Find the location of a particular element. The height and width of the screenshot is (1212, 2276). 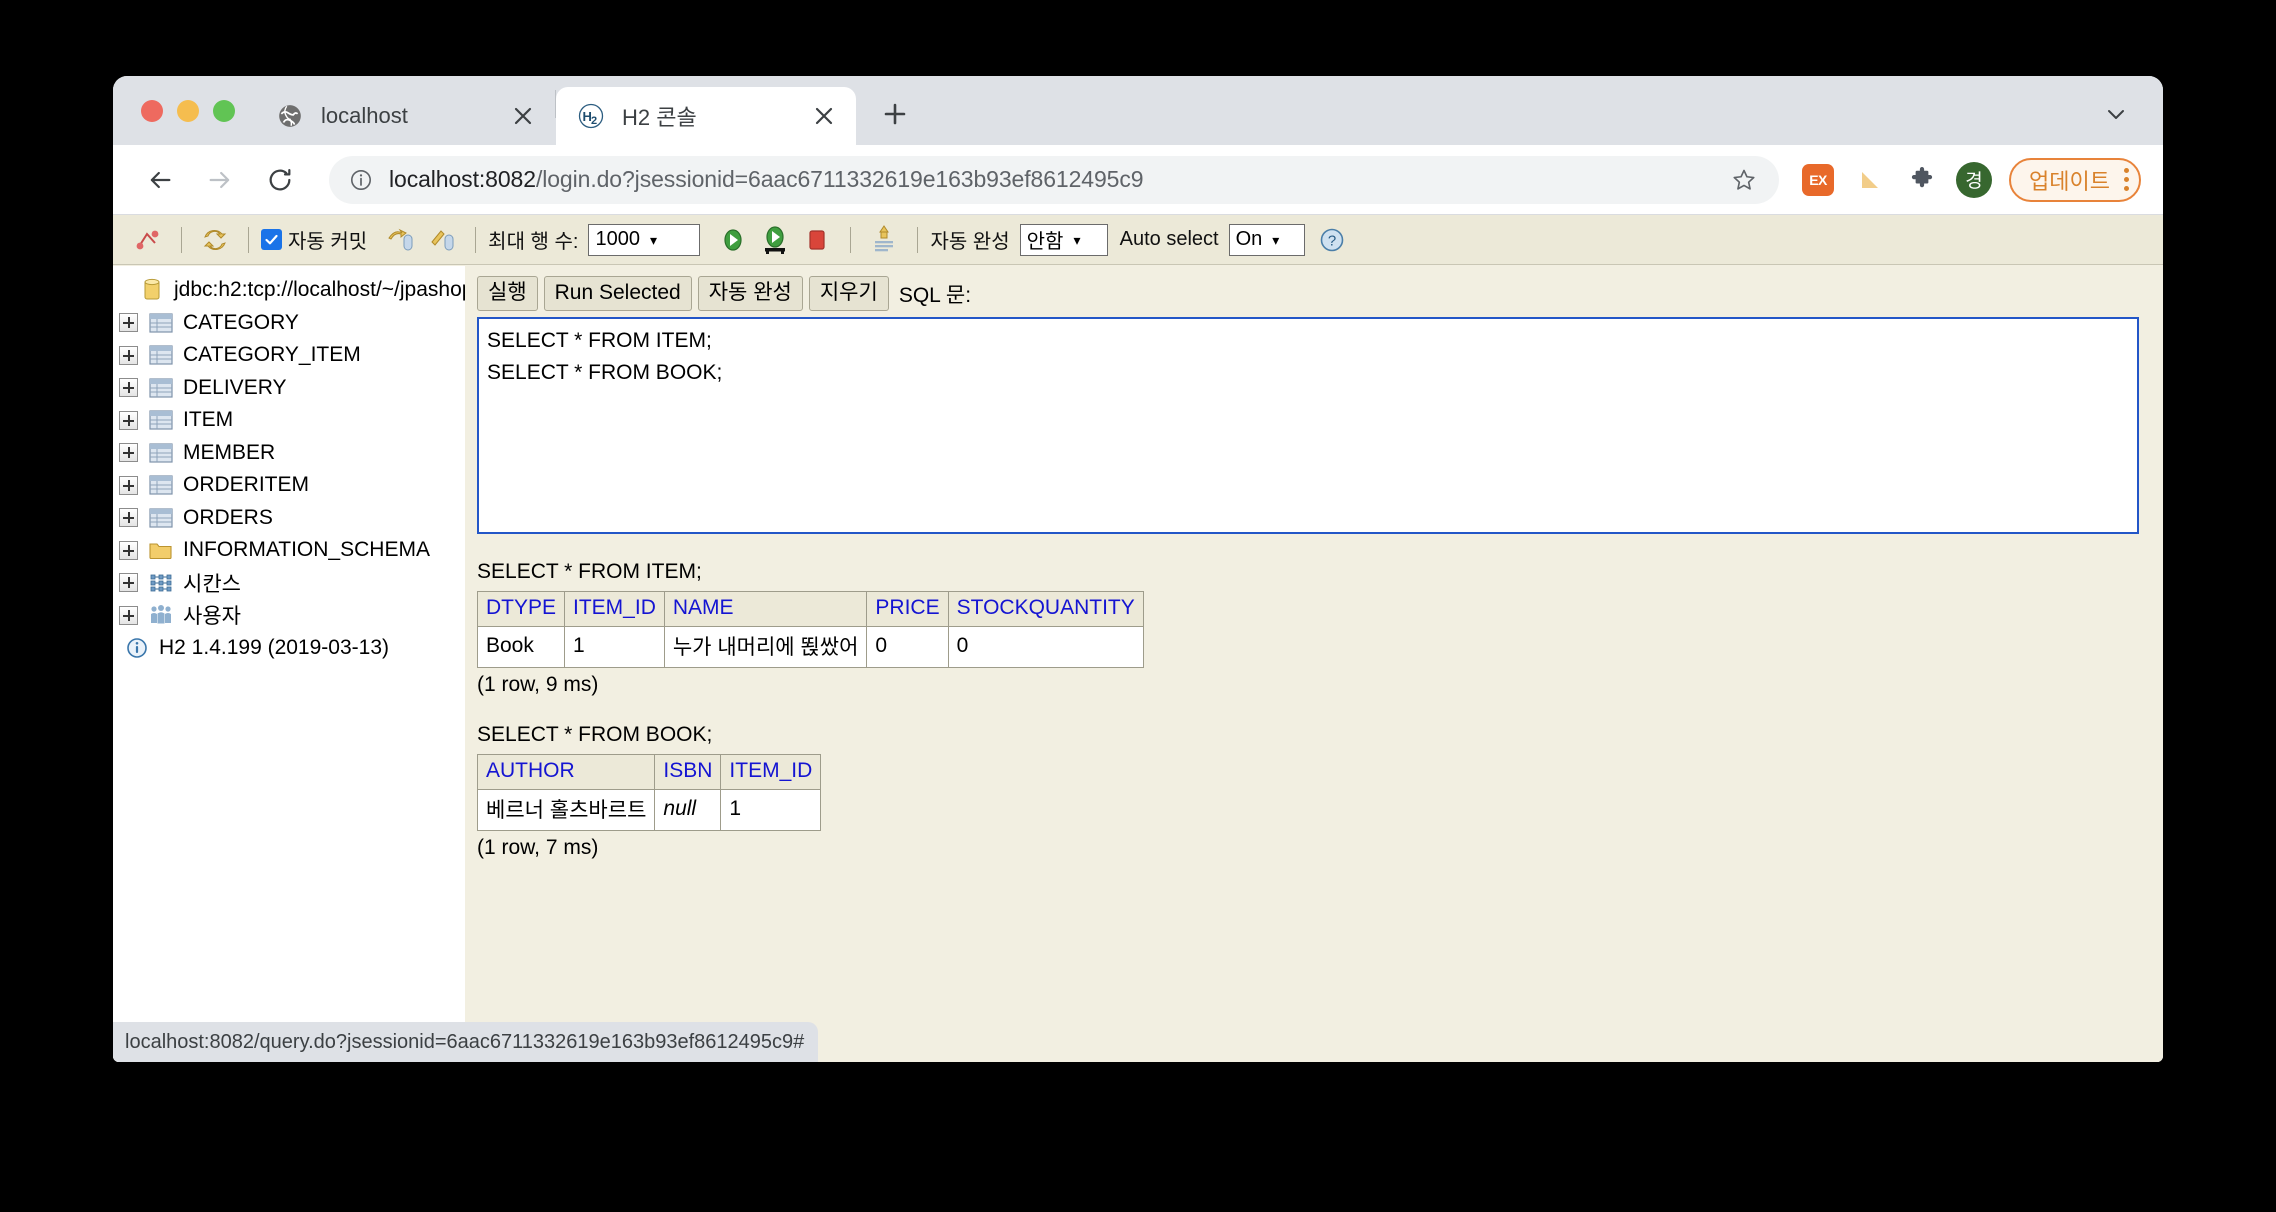

bookmark-star-icon is located at coordinates (1744, 180).